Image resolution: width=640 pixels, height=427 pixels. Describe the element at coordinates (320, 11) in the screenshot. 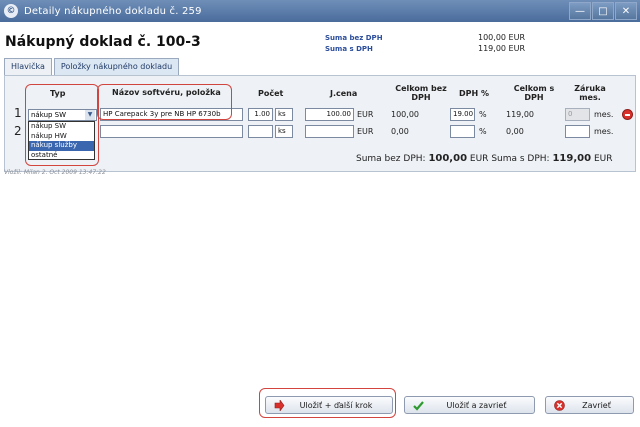

I see `title-bar: © Detaily nákupného dokladu č. 259 — □ ✕` at that location.